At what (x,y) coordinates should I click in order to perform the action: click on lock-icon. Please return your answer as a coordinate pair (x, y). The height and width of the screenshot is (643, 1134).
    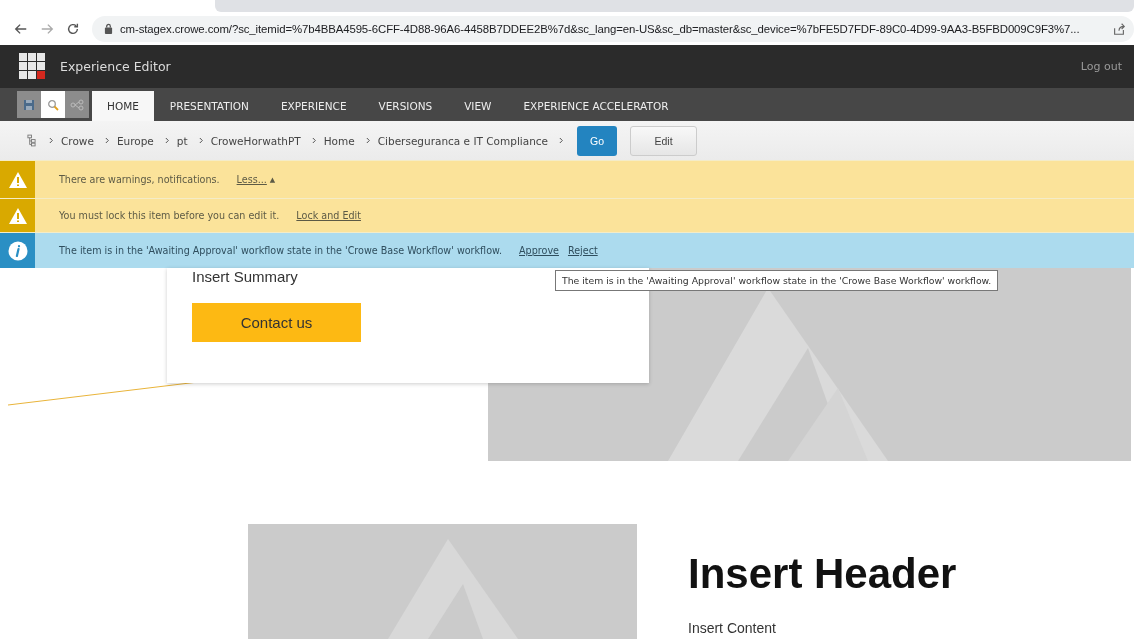
    Looking at the image, I should click on (108, 28).